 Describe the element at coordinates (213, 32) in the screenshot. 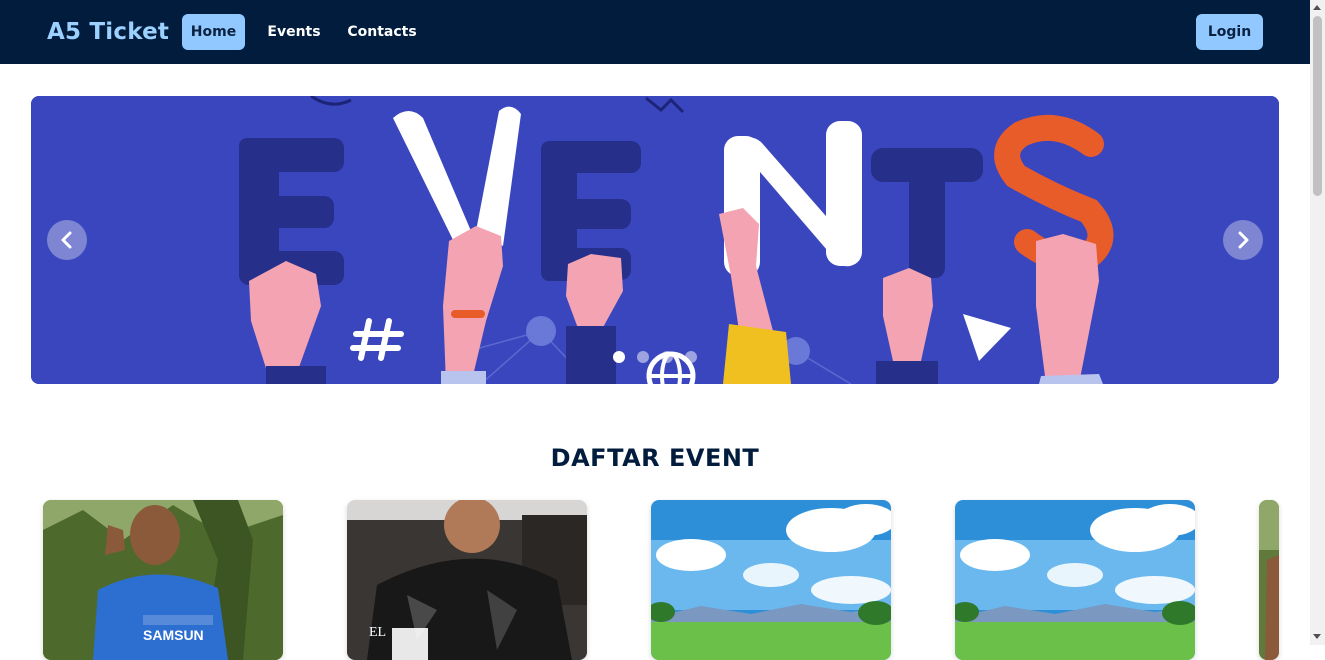

I see `nav-link-home: Home` at that location.